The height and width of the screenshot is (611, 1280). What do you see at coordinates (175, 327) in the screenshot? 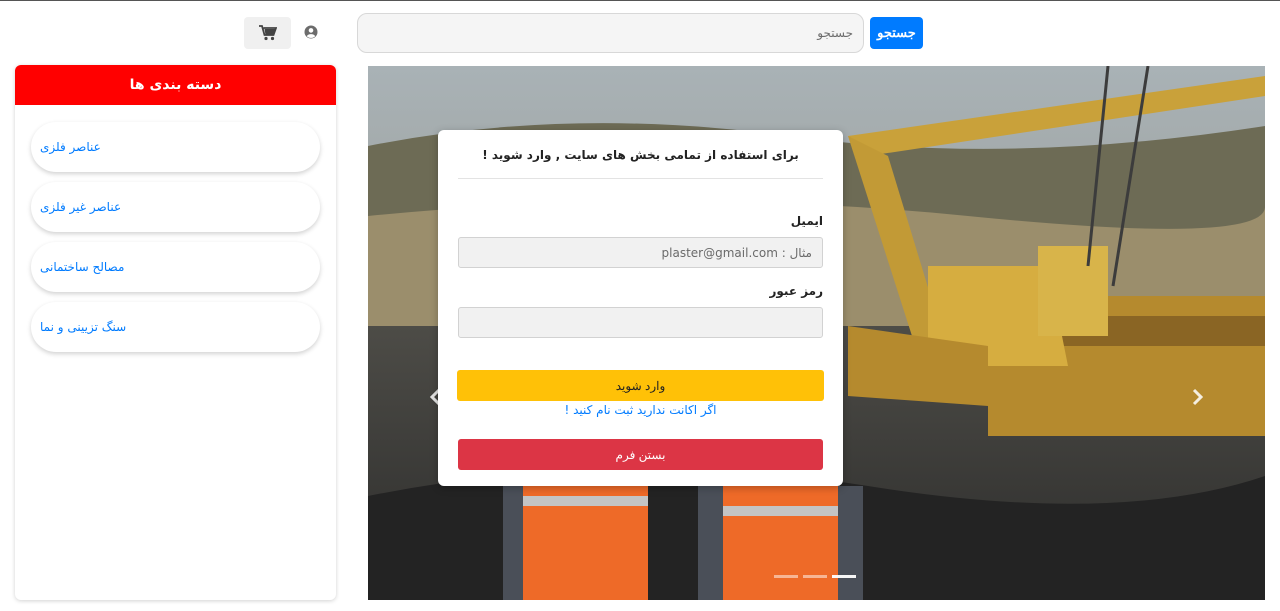
I see `category-item-decorative-stone: سنگ تزیینی و نما` at bounding box center [175, 327].